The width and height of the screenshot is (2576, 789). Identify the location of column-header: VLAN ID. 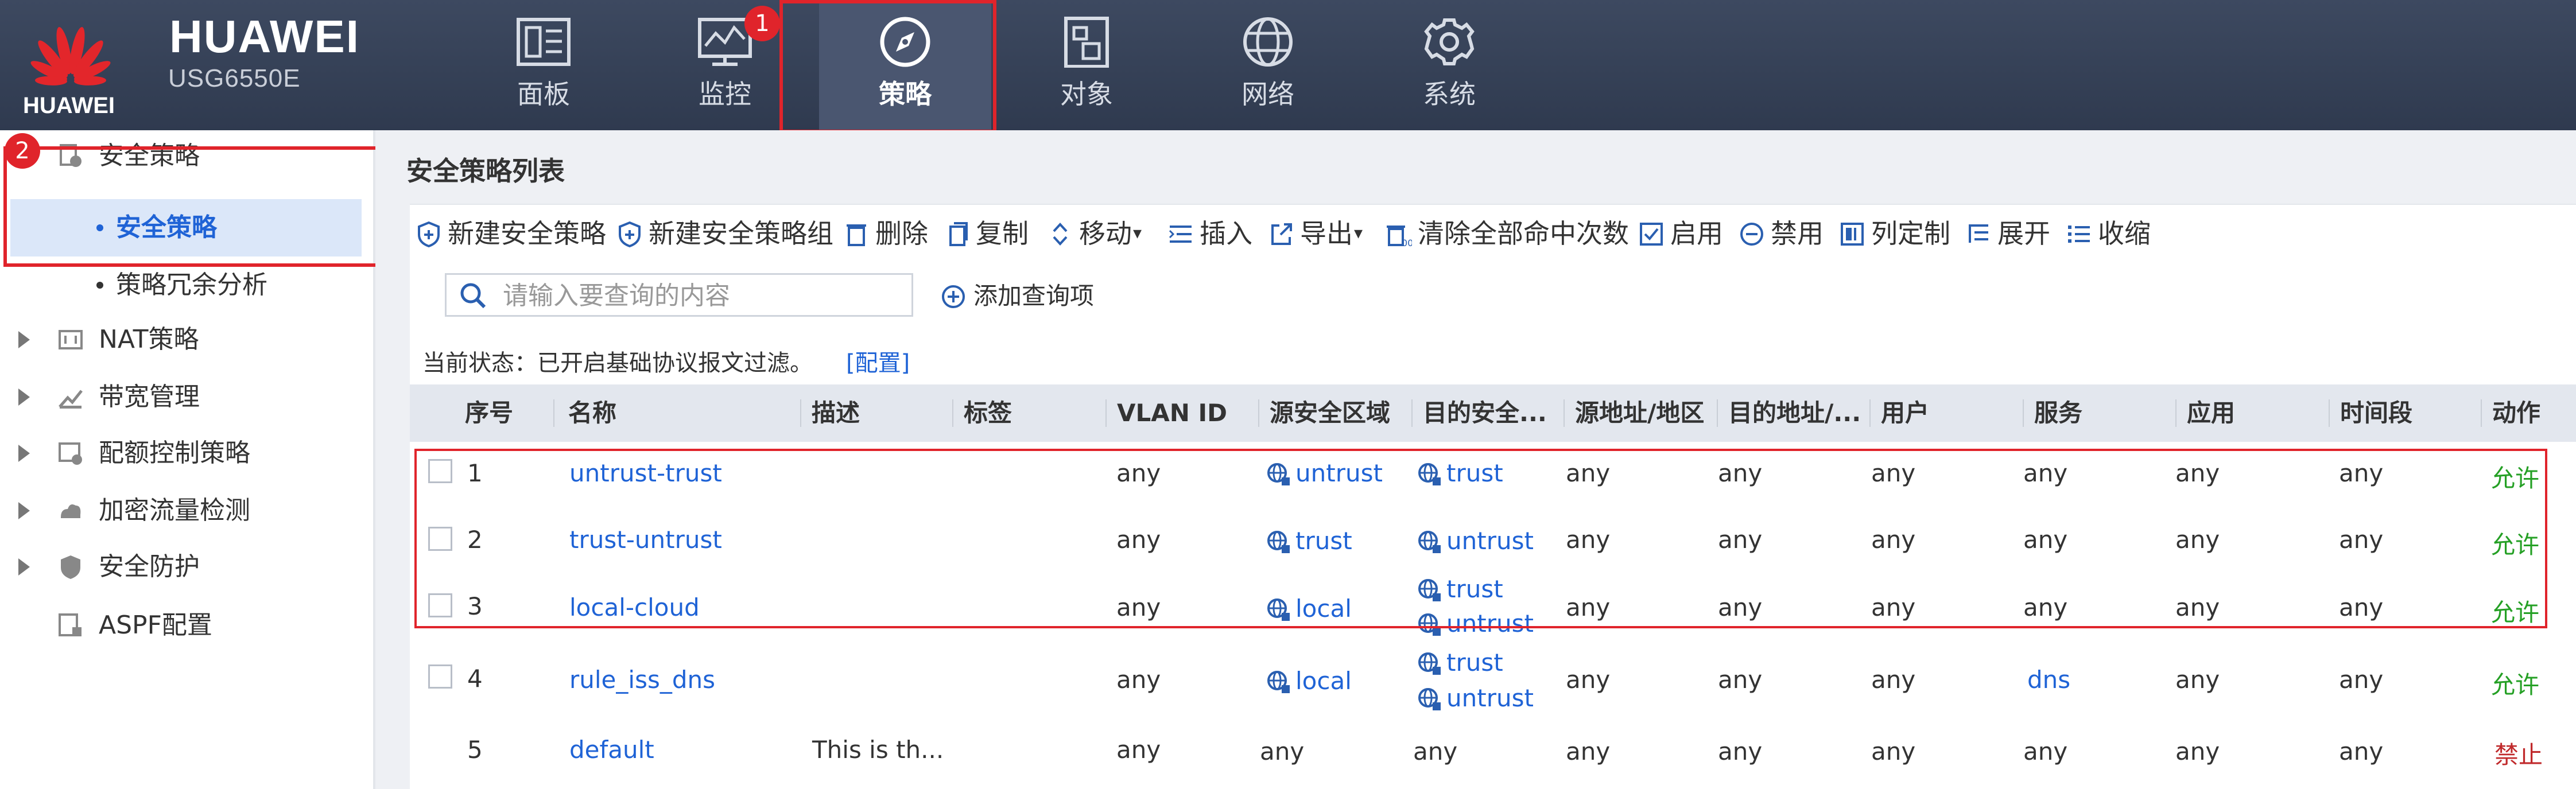
(1172, 413).